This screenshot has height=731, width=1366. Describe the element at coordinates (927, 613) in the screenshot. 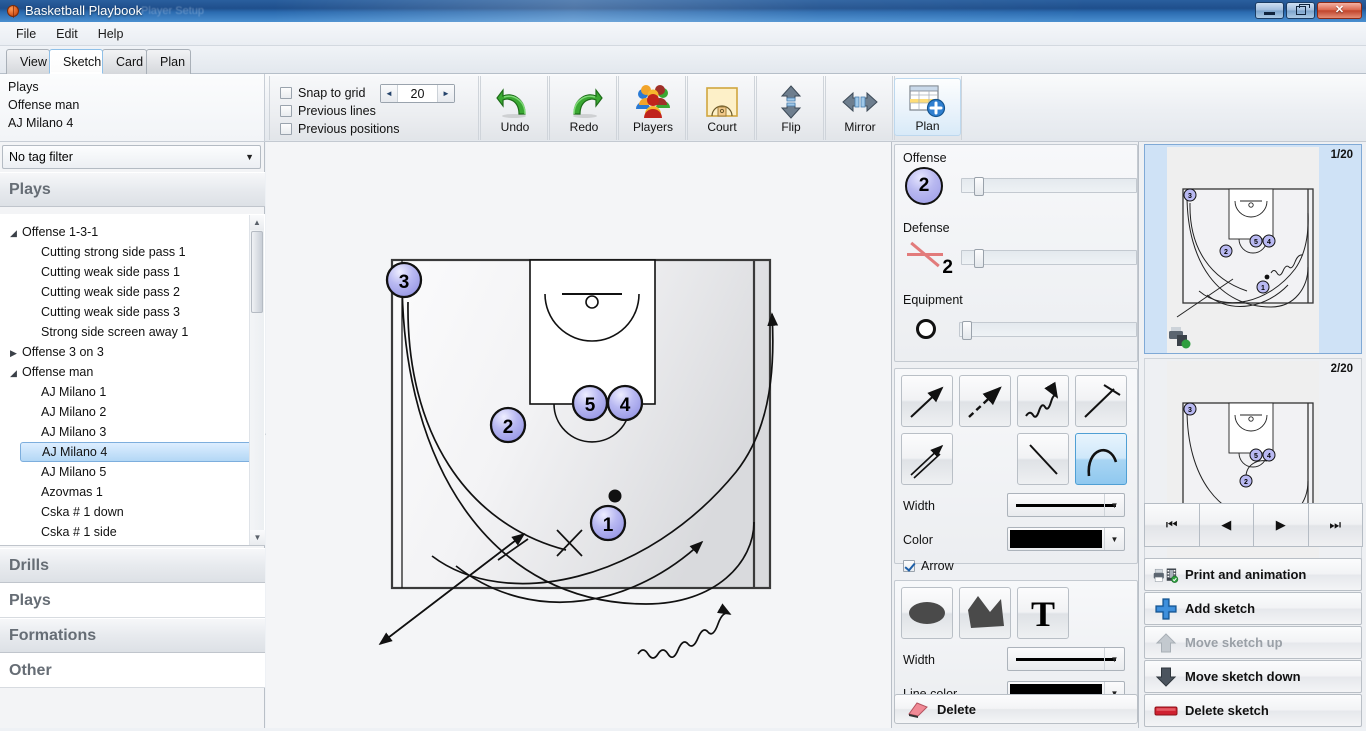

I see `ellipse-tool` at that location.